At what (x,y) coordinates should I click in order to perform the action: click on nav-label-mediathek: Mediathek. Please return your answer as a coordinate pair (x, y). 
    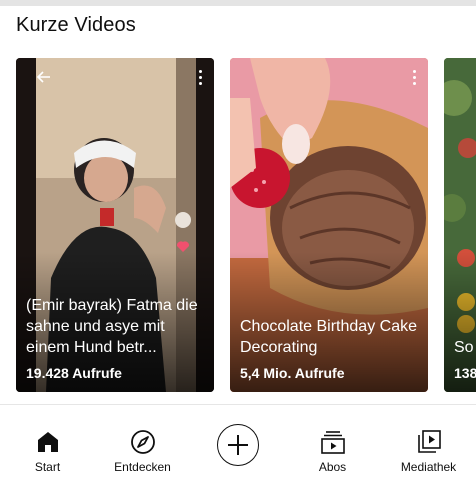
    Looking at the image, I should click on (428, 467).